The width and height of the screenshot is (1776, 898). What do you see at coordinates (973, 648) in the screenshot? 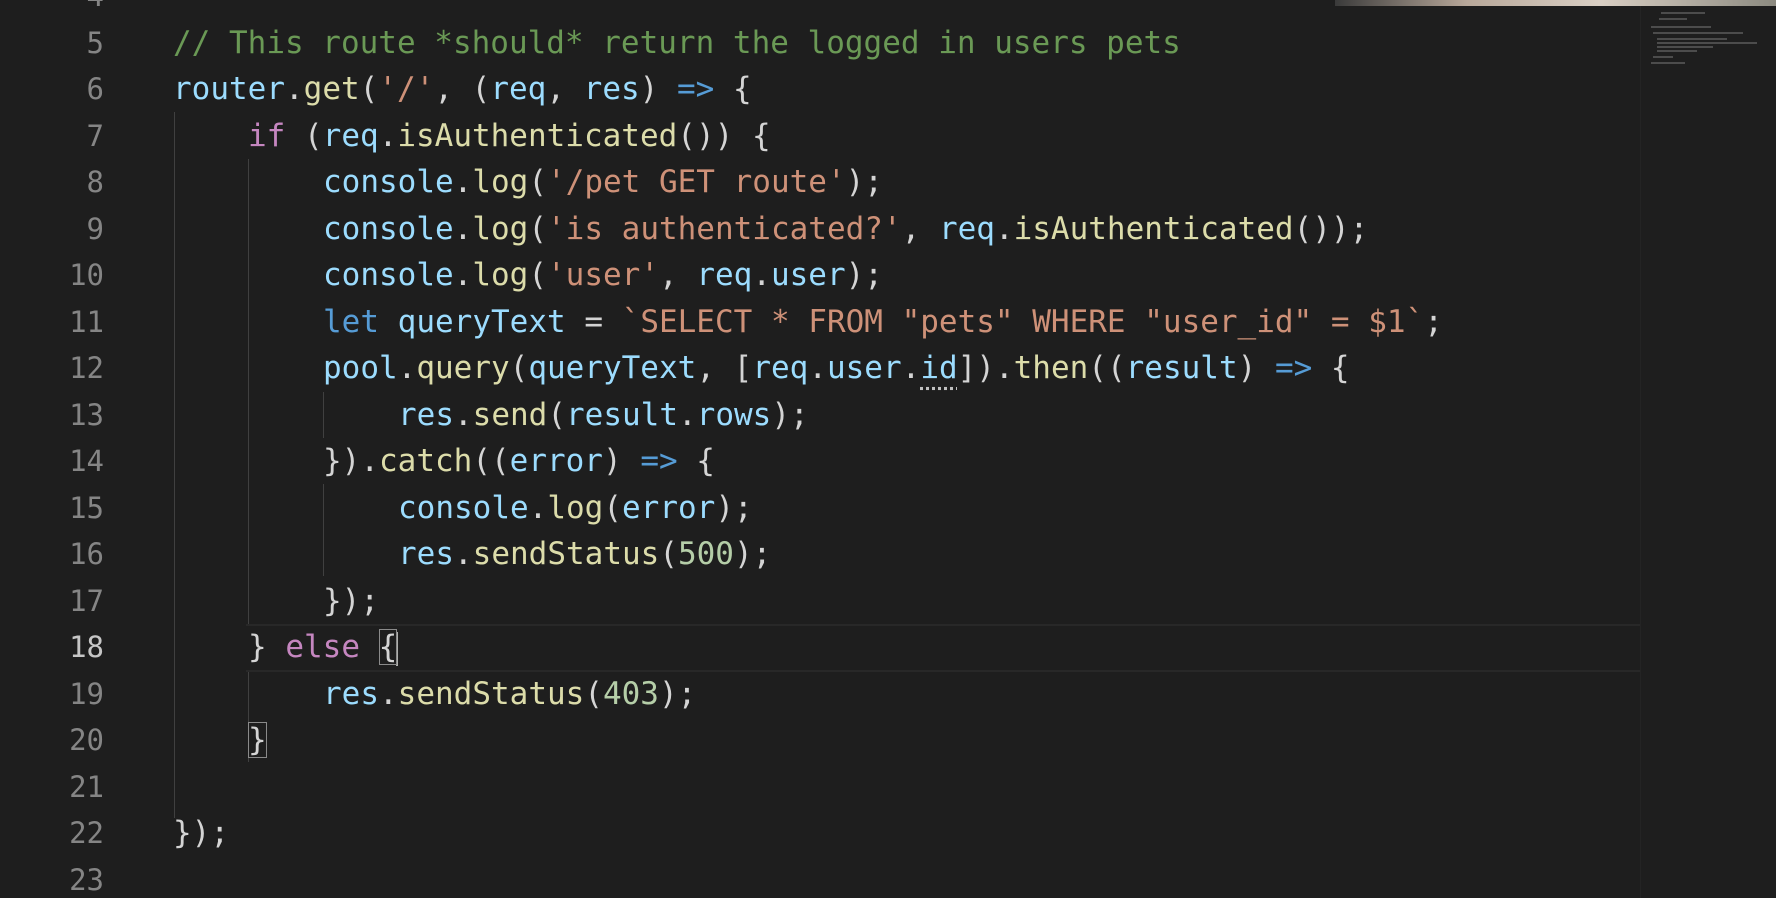
I see `current-code-line: } else {` at bounding box center [973, 648].